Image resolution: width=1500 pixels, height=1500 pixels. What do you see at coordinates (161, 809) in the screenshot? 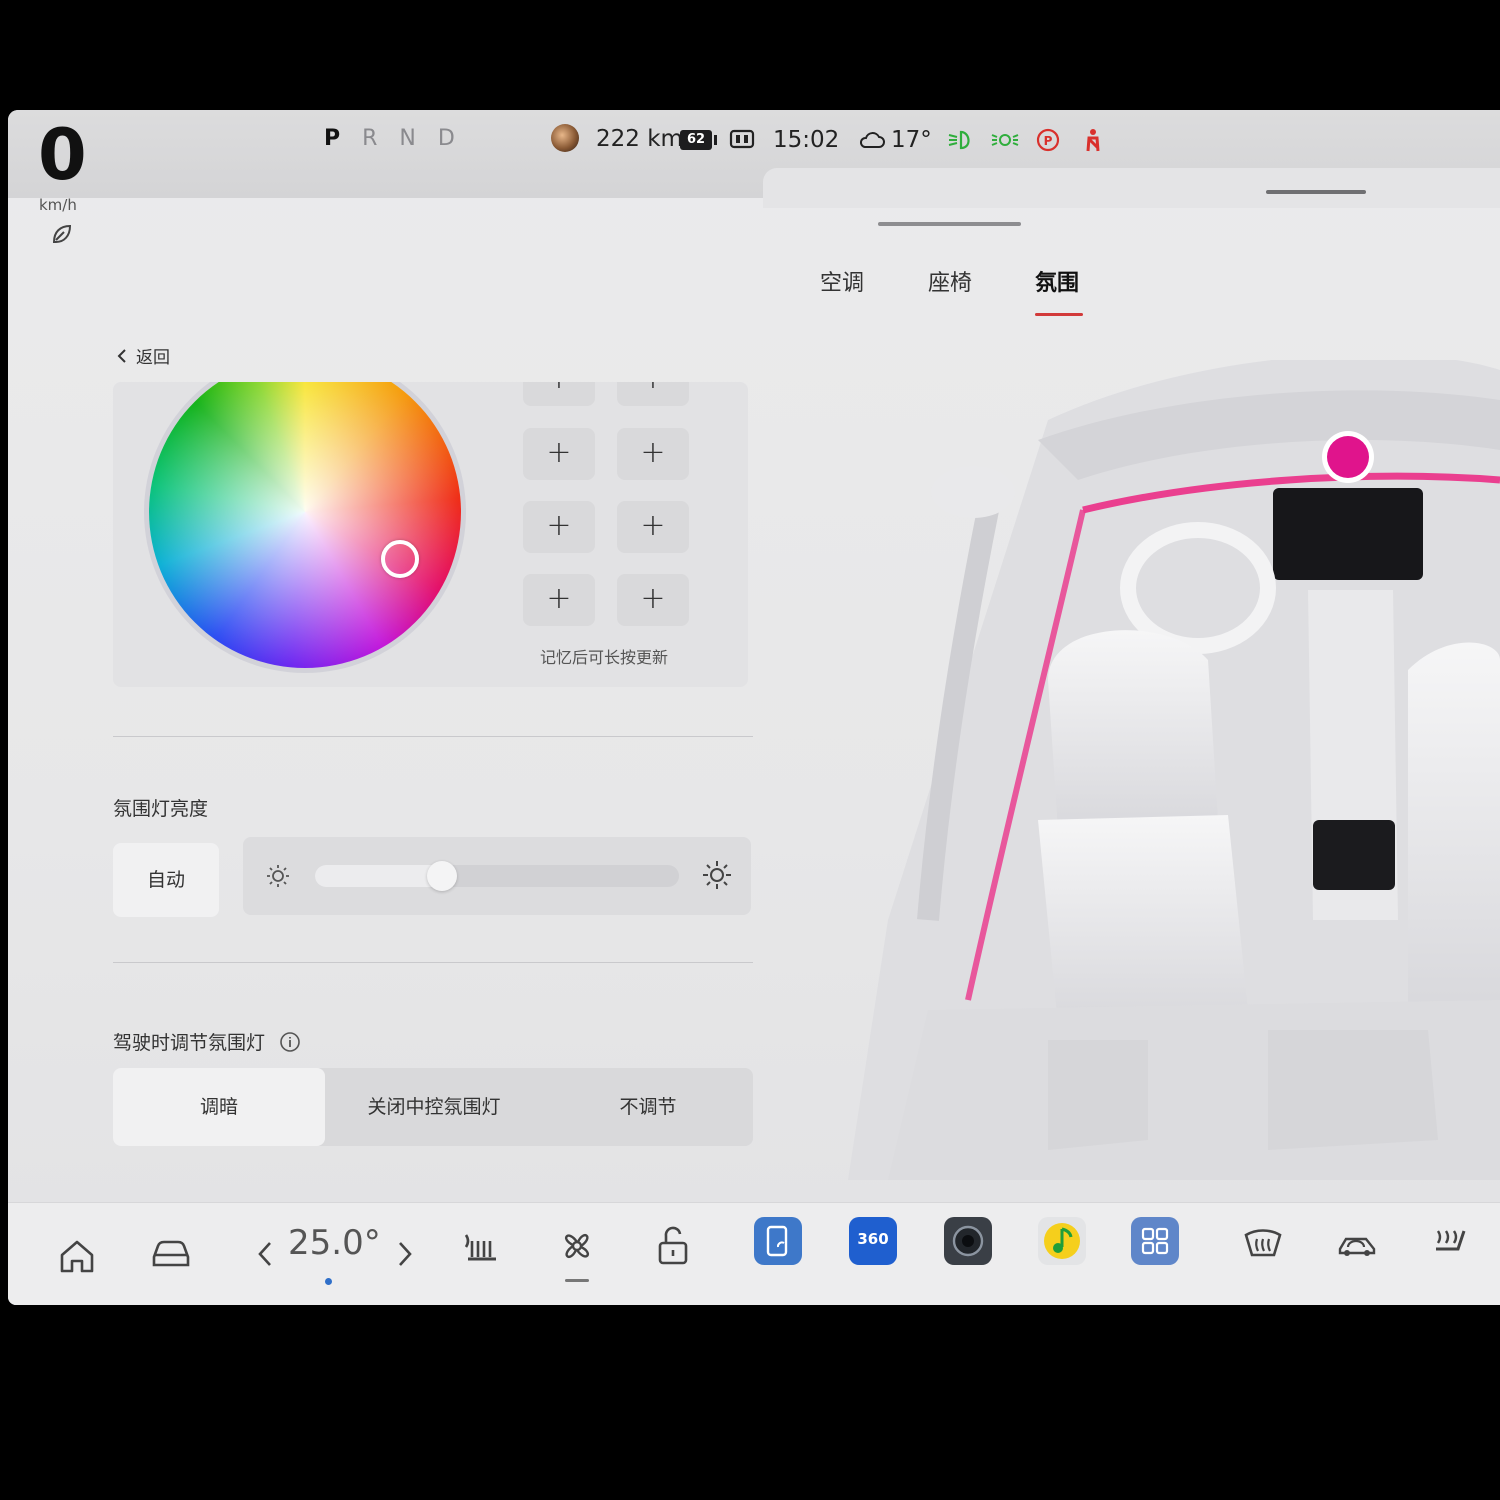
I see `brightness-title: 氛围灯亮度` at bounding box center [161, 809].